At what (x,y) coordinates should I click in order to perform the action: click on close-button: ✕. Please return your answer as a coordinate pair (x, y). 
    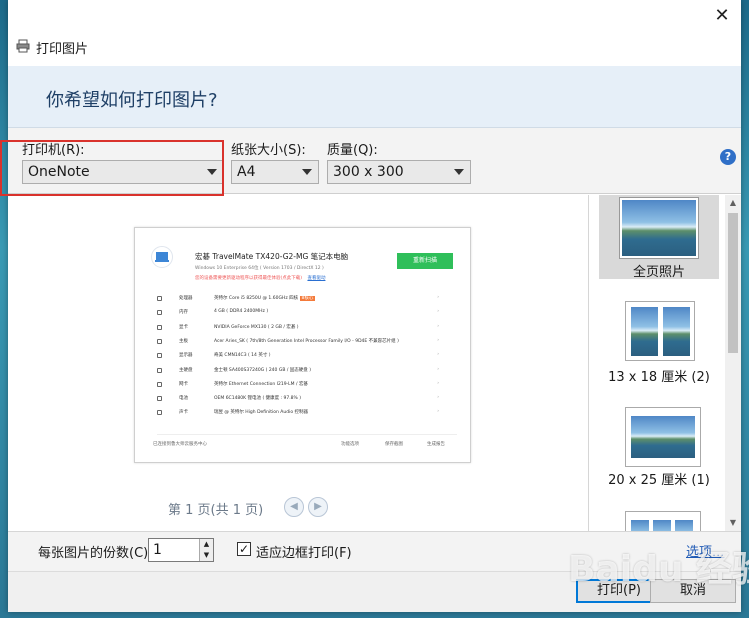
    Looking at the image, I should click on (722, 16).